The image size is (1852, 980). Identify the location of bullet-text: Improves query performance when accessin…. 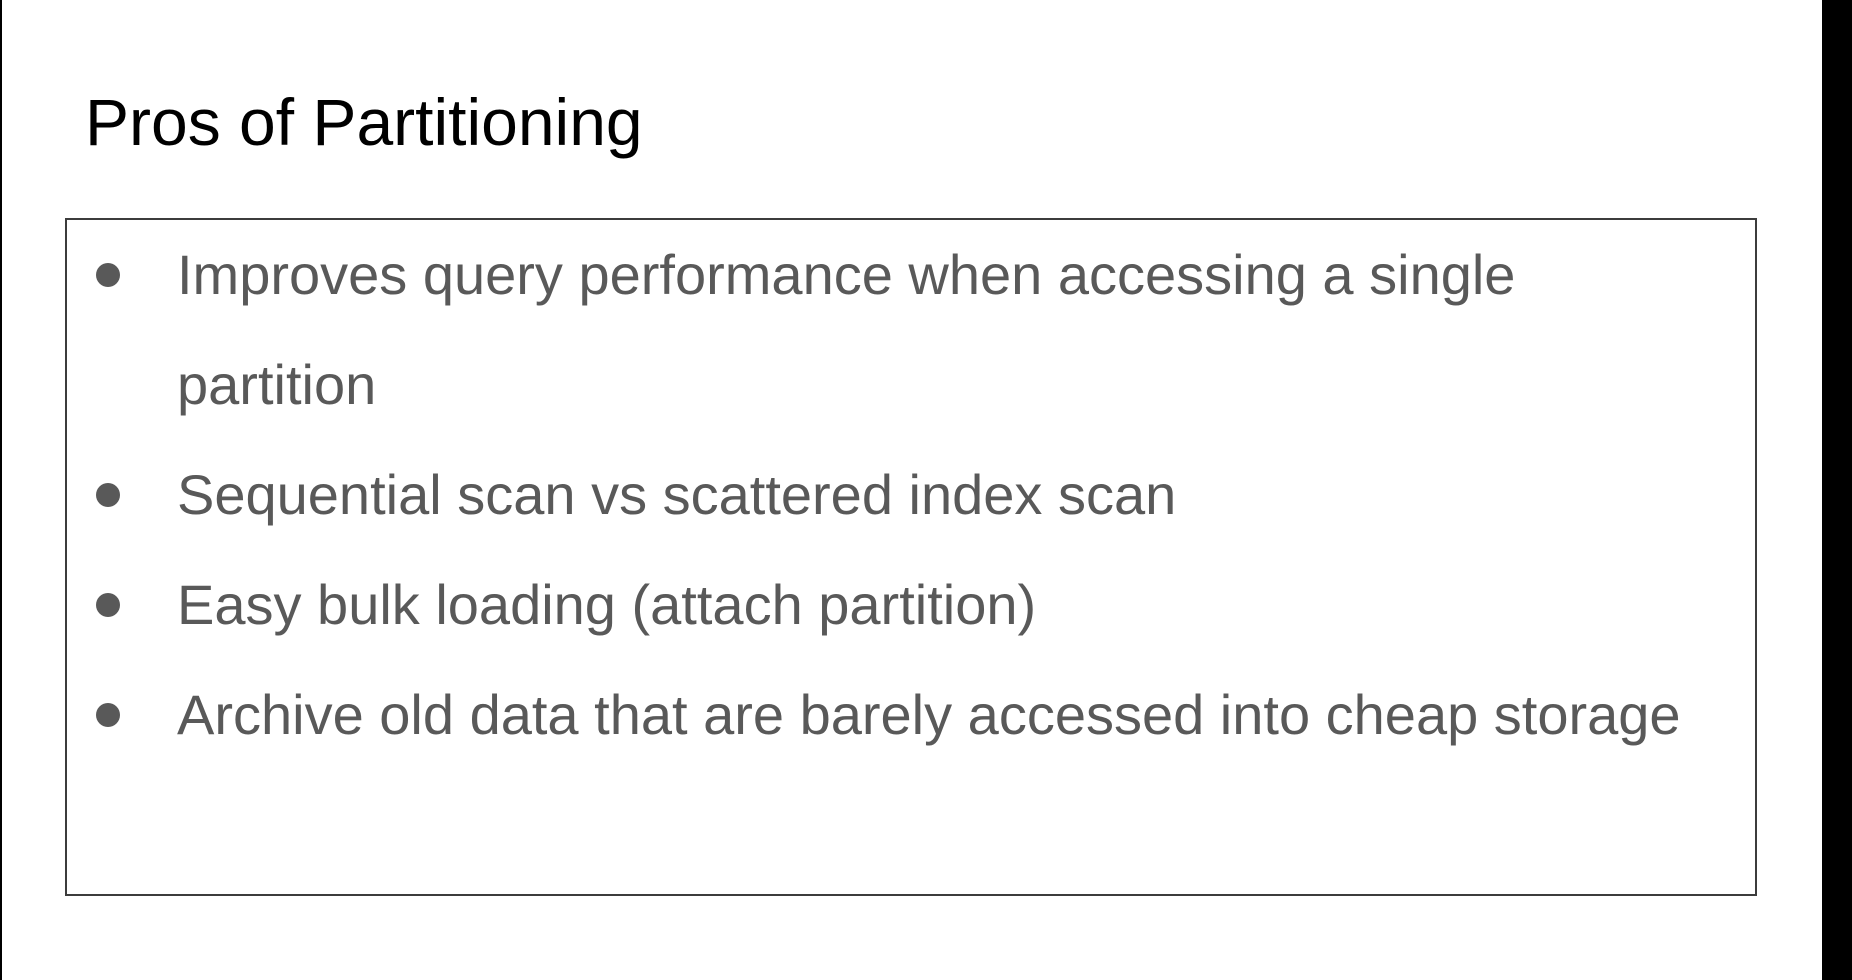
(846, 329).